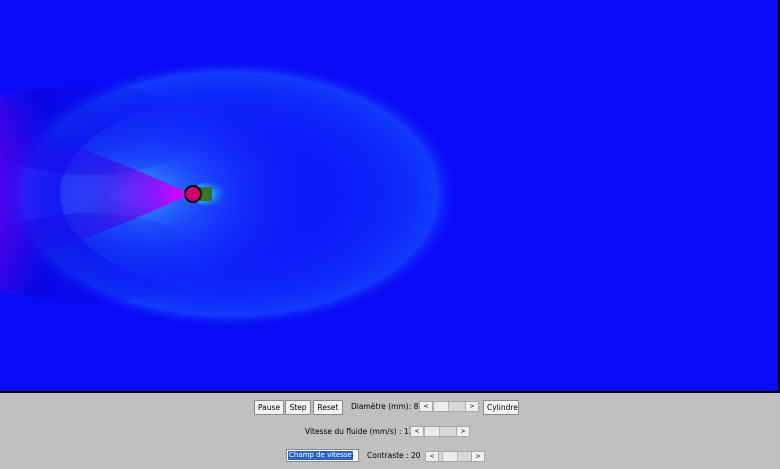 The width and height of the screenshot is (780, 469). Describe the element at coordinates (426, 406) in the screenshot. I see `diameter-decrease-arrow-icon: <` at that location.